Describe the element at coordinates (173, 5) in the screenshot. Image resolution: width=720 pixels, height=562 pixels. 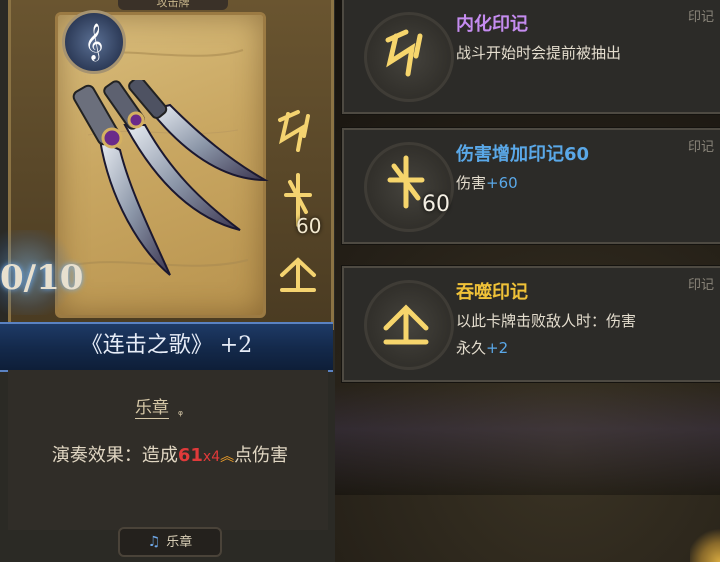
I see `card-type-header: 攻击牌` at that location.